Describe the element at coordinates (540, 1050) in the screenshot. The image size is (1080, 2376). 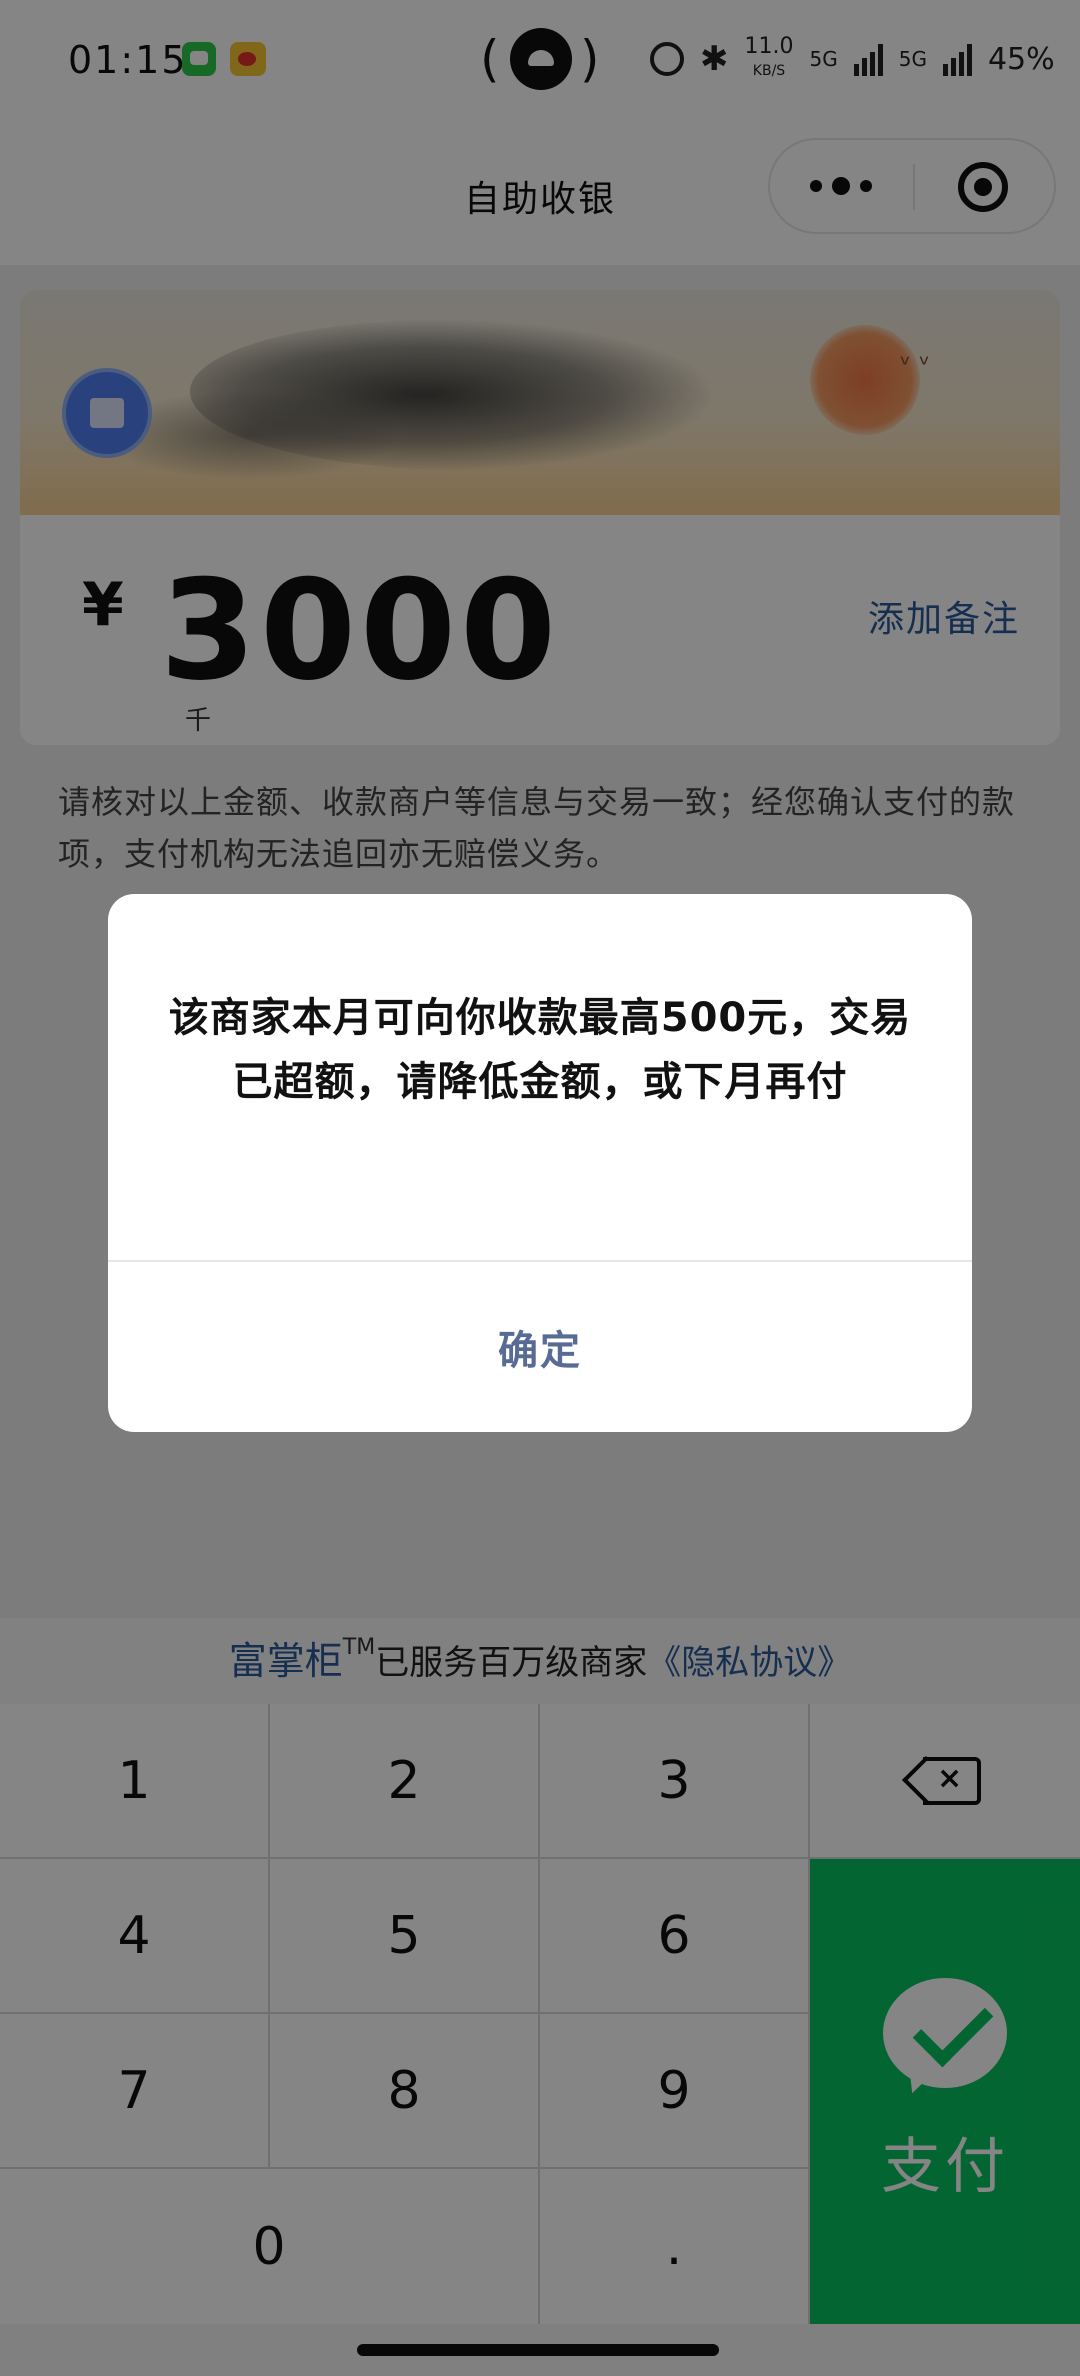
I see `dialog-message: 该商家本月可向你收款最高500元，交易已超额，请降低金额，或下月再付` at that location.